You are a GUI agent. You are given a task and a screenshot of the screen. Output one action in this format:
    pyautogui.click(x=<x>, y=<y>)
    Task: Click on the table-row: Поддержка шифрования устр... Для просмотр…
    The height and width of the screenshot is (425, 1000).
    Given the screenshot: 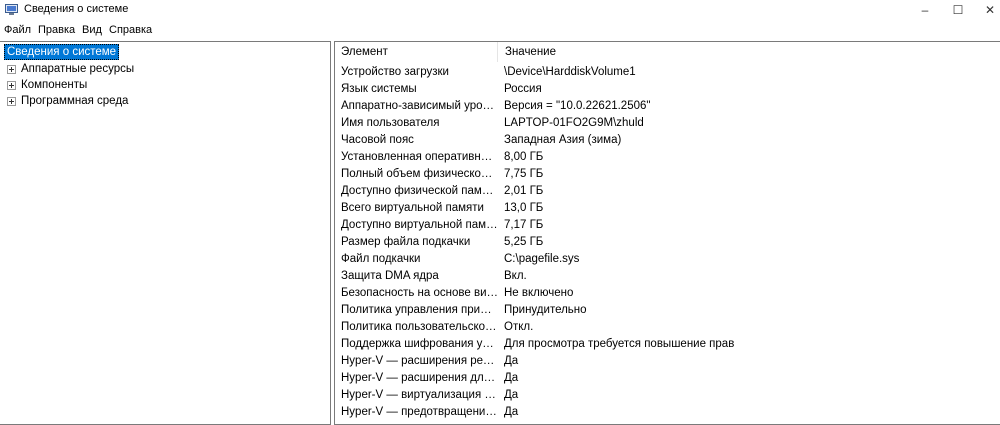 What is the action you would take?
    pyautogui.click(x=667, y=344)
    